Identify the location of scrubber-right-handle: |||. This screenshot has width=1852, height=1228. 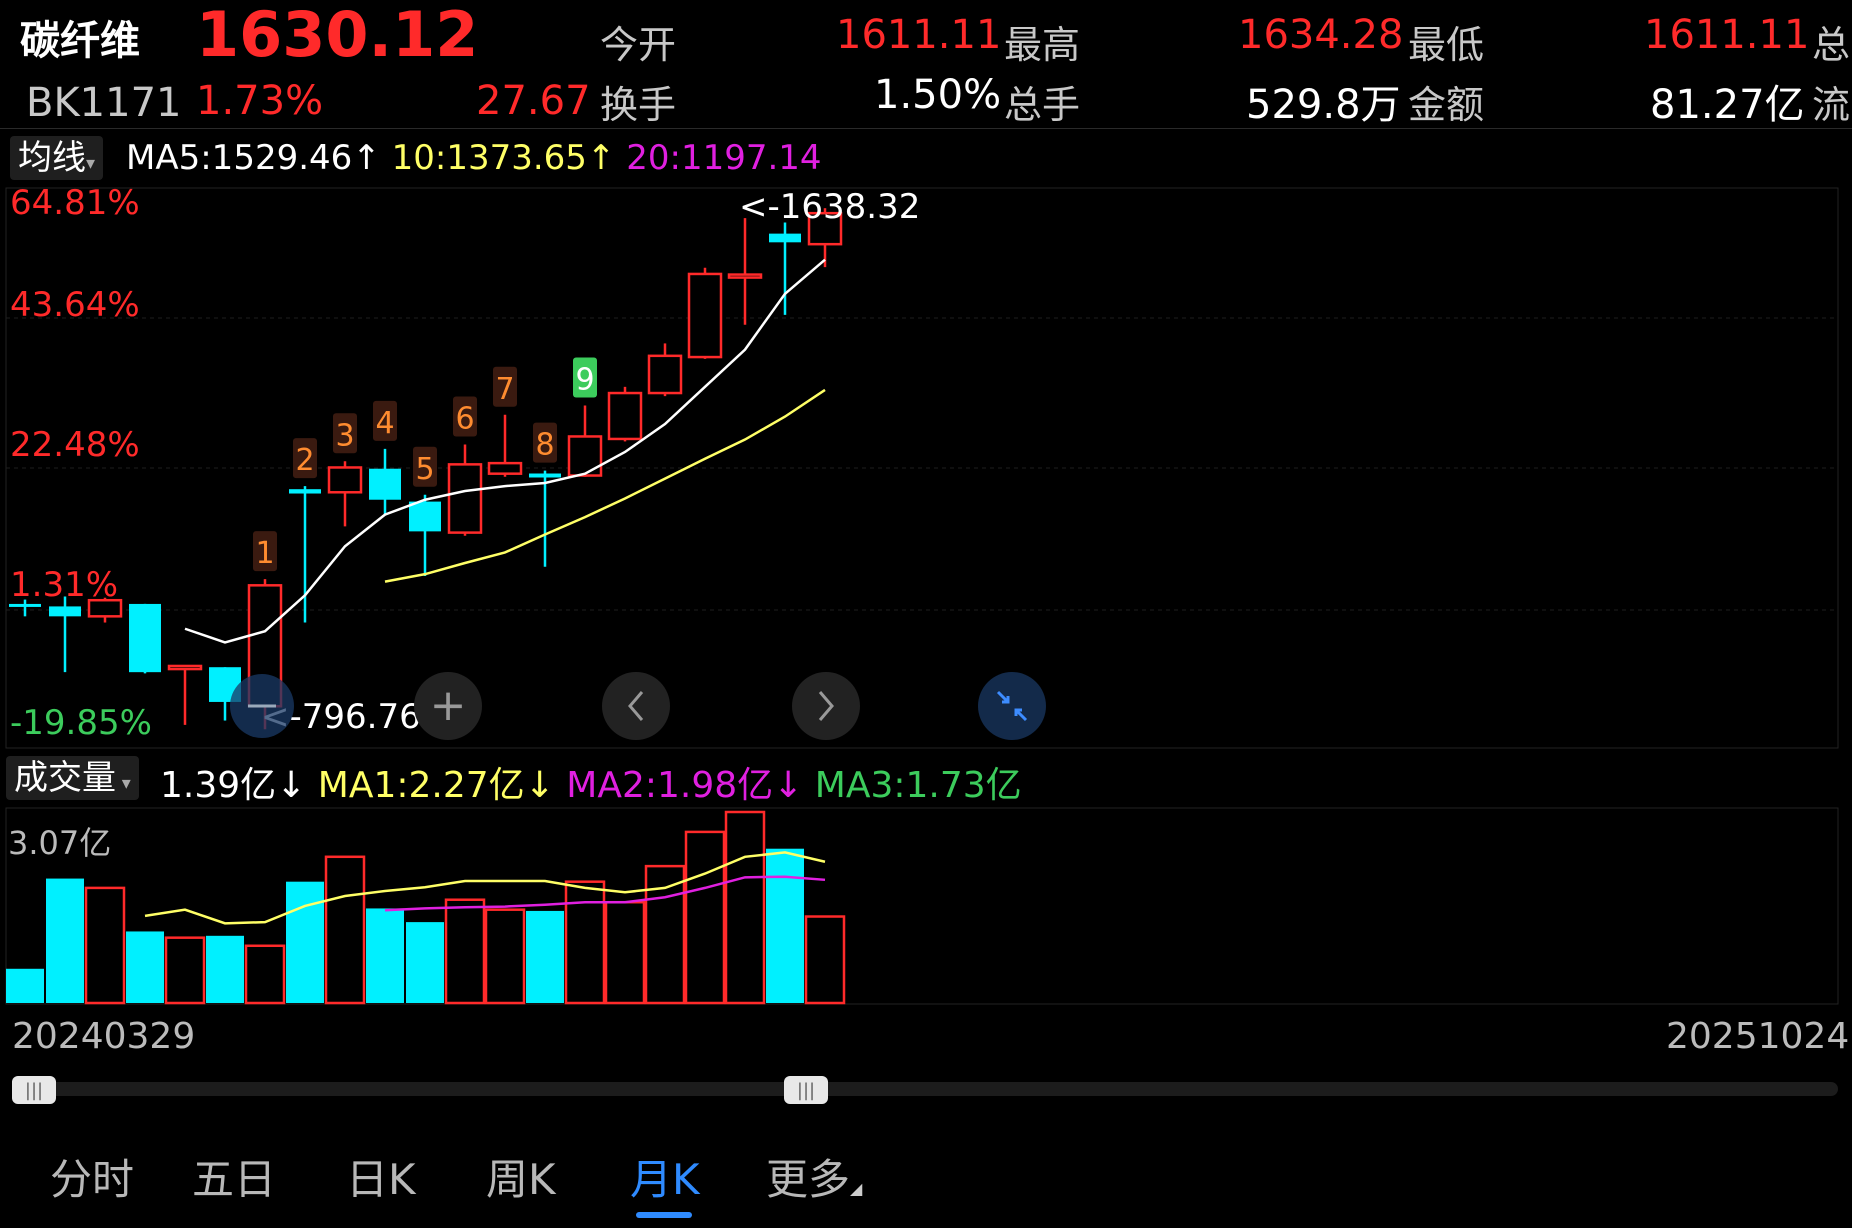
(806, 1090).